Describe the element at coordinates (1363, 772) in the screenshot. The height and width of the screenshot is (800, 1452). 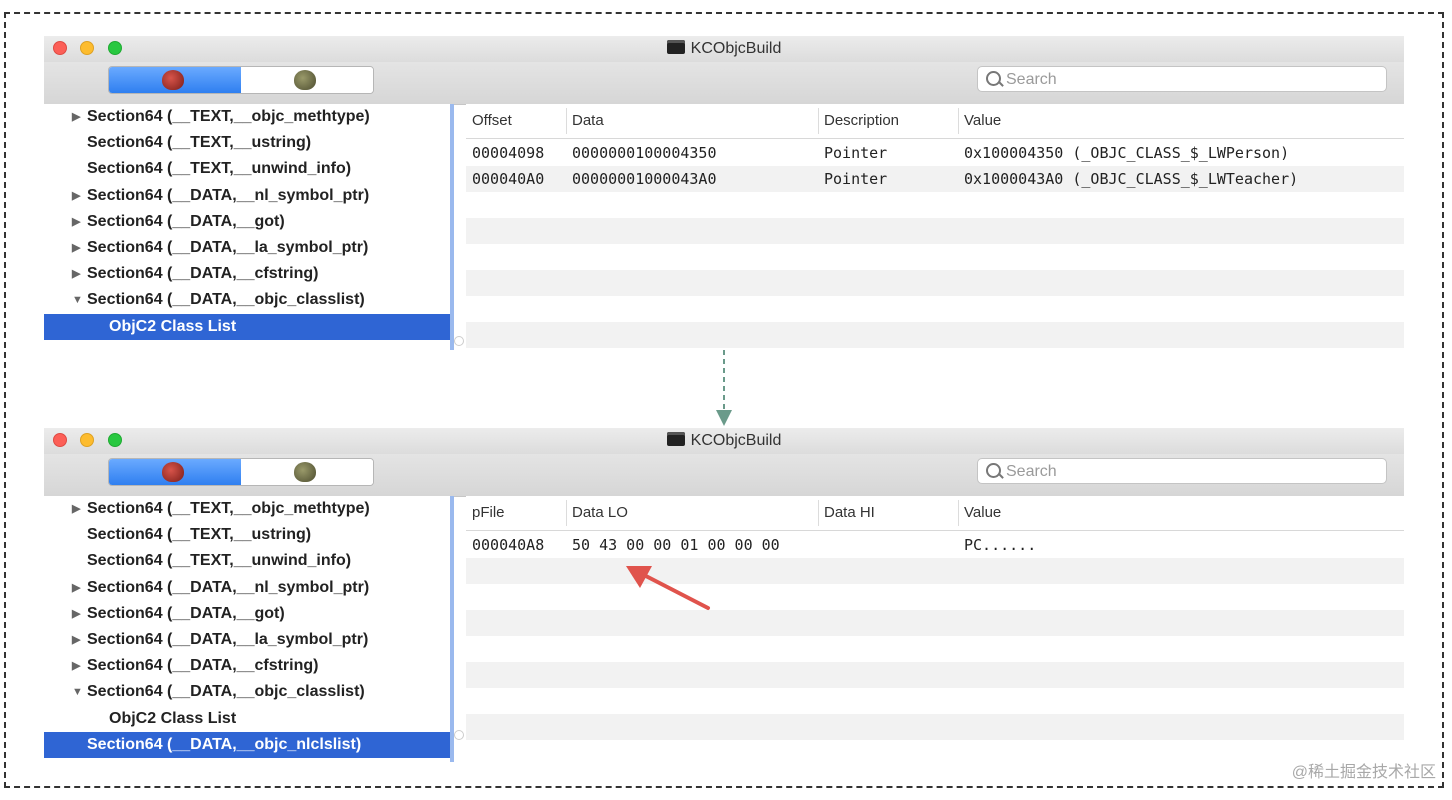
I see `watermark: @稀土掘金技术社区` at that location.